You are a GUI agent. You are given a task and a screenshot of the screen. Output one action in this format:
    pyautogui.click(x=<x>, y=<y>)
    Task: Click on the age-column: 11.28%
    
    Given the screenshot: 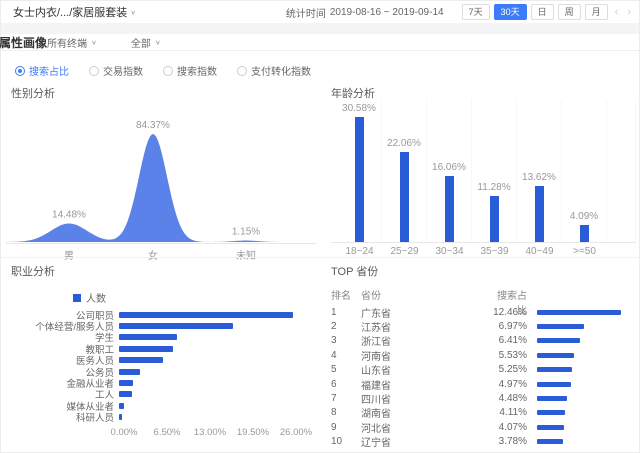 What is the action you would take?
    pyautogui.click(x=494, y=170)
    